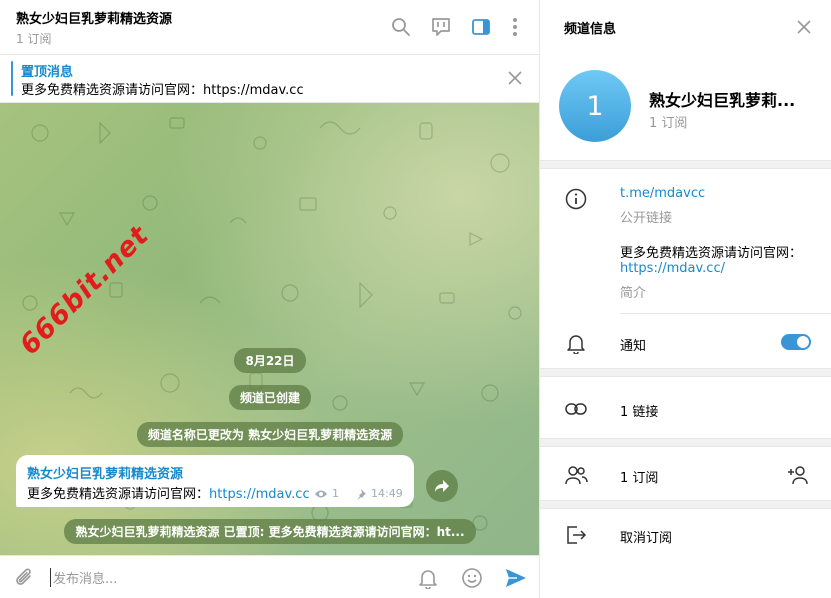 This screenshot has width=831, height=598. What do you see at coordinates (441, 27) in the screenshot?
I see `reply-bubble-icon` at bounding box center [441, 27].